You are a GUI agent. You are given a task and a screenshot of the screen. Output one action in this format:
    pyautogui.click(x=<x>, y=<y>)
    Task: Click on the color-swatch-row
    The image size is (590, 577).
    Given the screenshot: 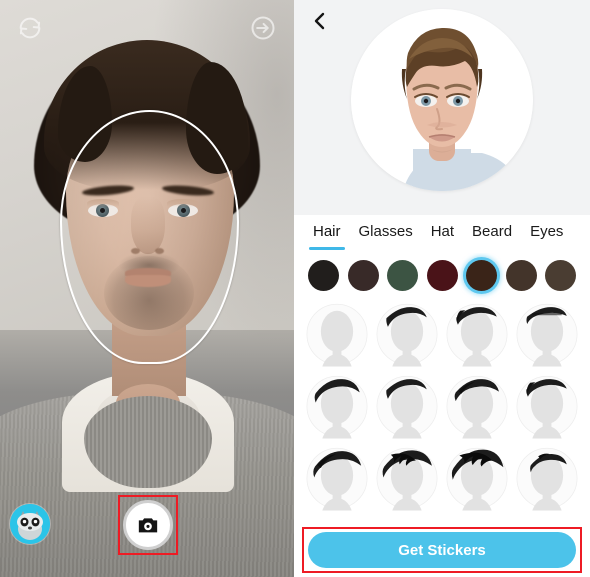 What is the action you would take?
    pyautogui.click(x=442, y=276)
    